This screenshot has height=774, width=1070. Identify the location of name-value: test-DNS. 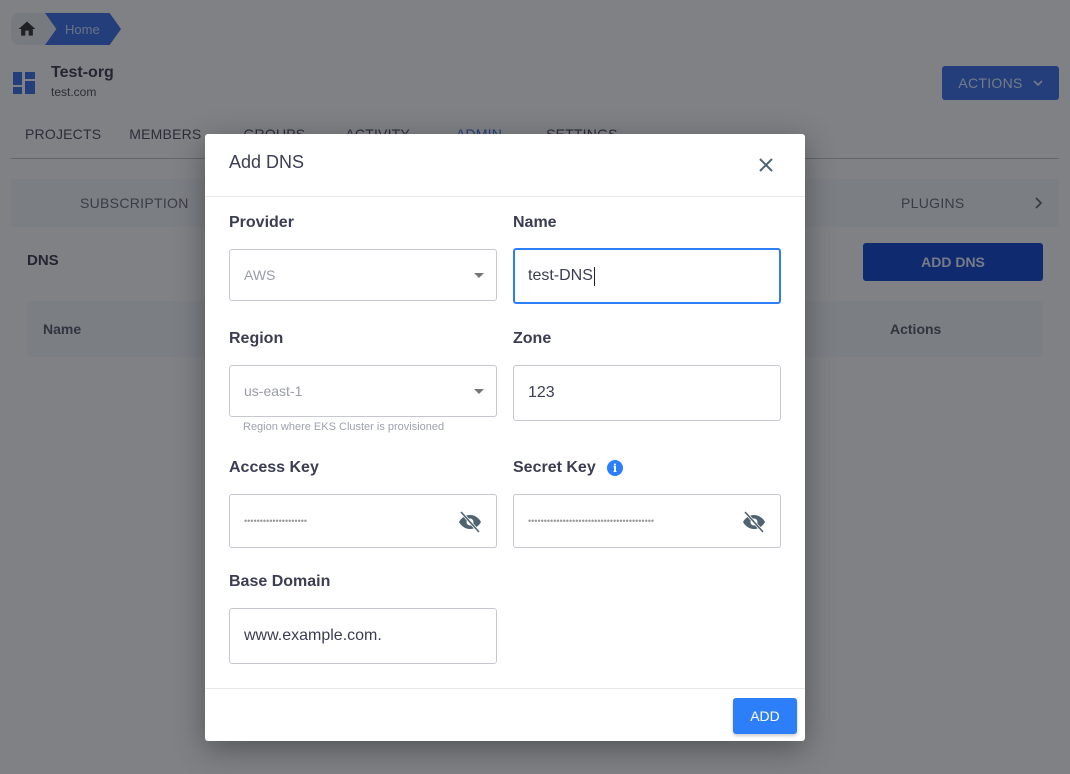
(560, 275).